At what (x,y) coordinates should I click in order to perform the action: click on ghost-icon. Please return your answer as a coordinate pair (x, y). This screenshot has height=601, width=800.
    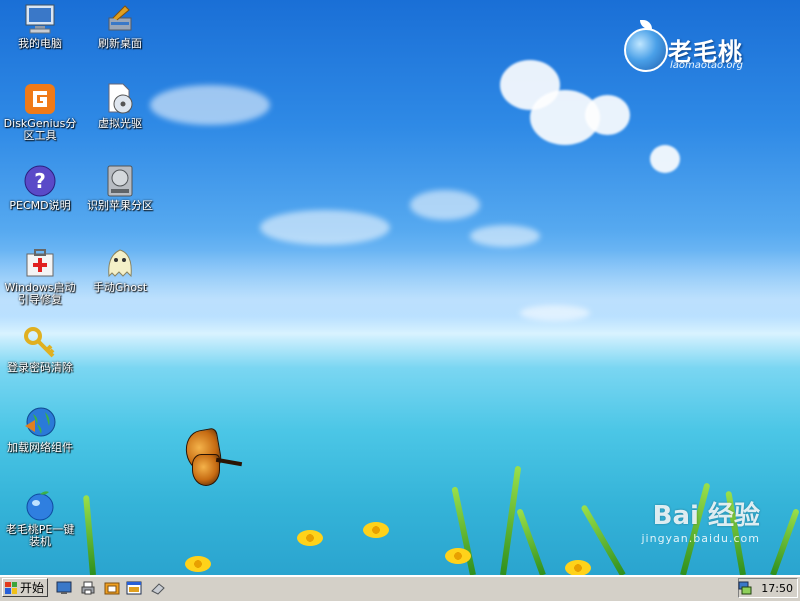
    Looking at the image, I should click on (120, 263).